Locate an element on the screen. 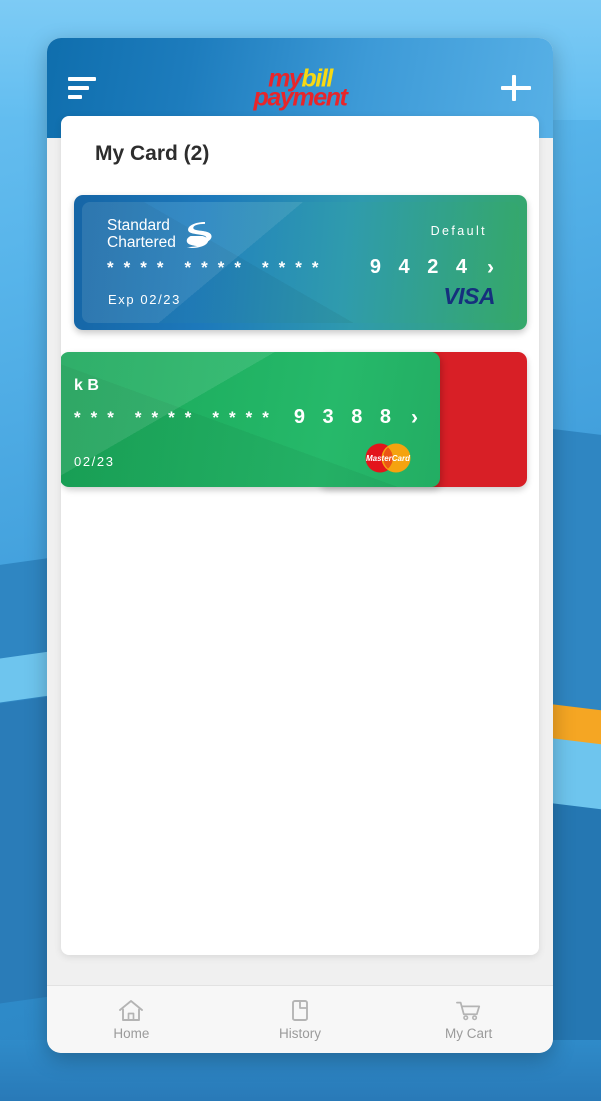 This screenshot has height=1101, width=601. bank-name-line-2: Chartered is located at coordinates (141, 242).